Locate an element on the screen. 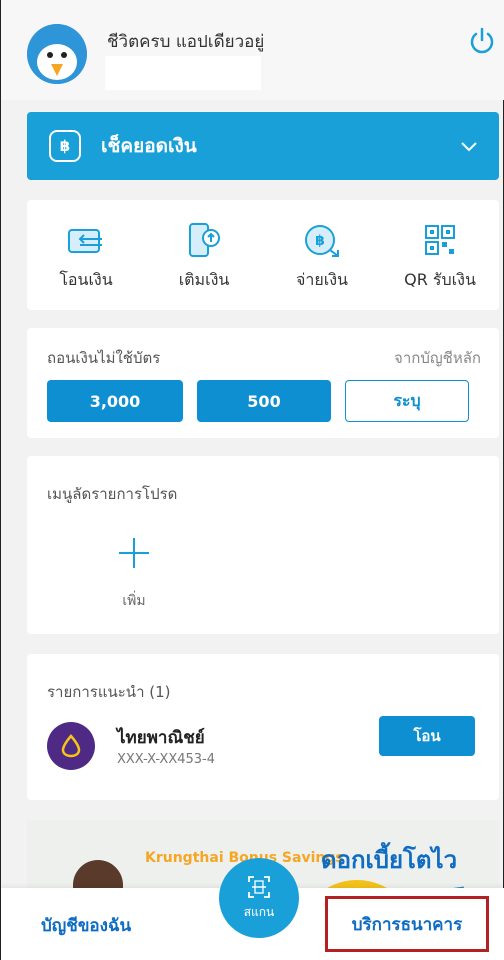 The width and height of the screenshot is (504, 960). banner-title: ดอกเบี้ยโตไว is located at coordinates (389, 860).